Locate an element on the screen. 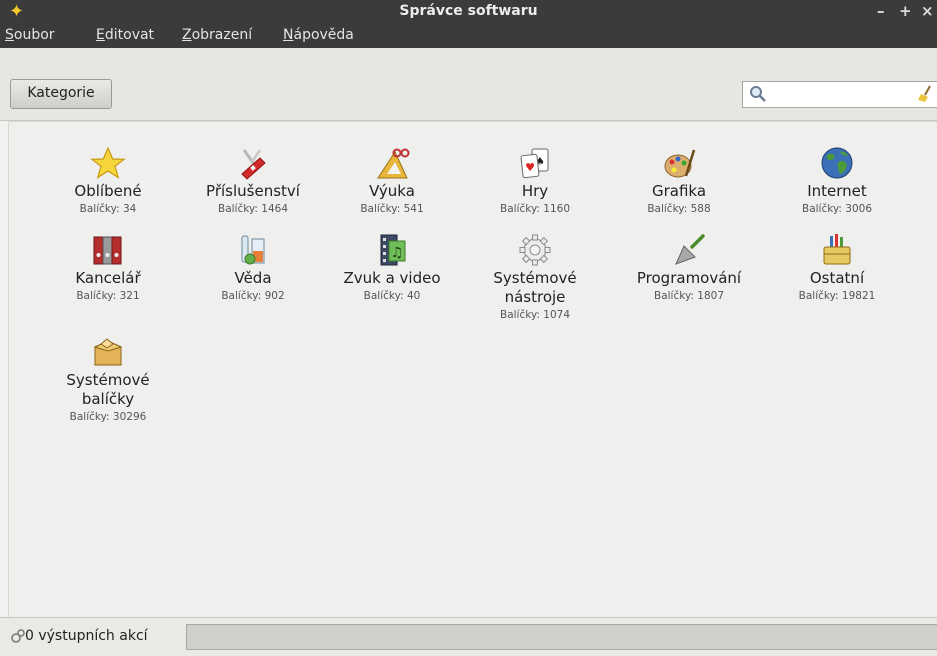  window-title: Správce softwaru is located at coordinates (468, 11).